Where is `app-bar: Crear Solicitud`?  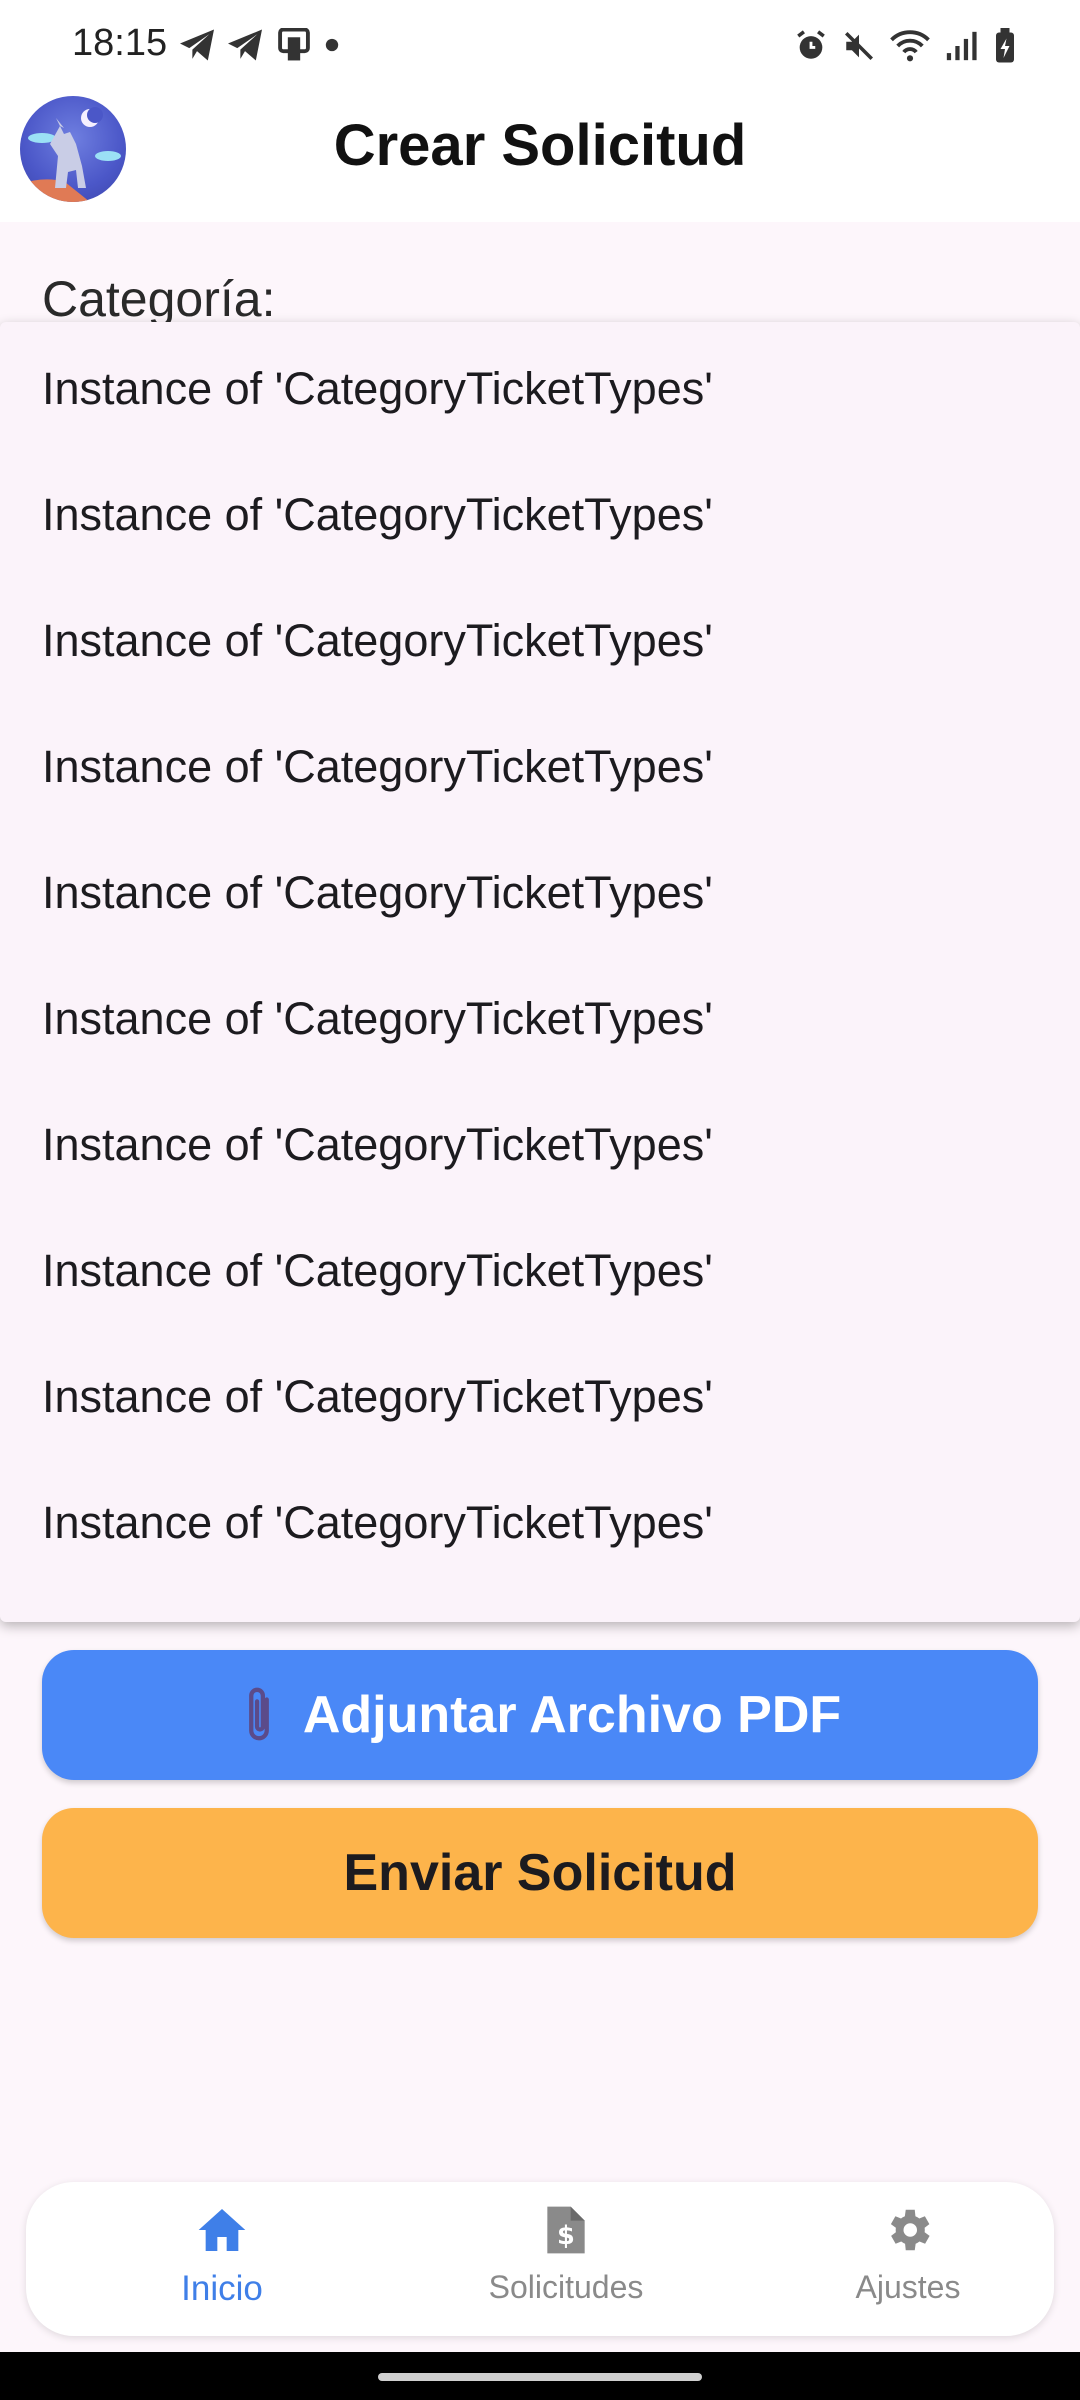 app-bar: Crear Solicitud is located at coordinates (540, 156).